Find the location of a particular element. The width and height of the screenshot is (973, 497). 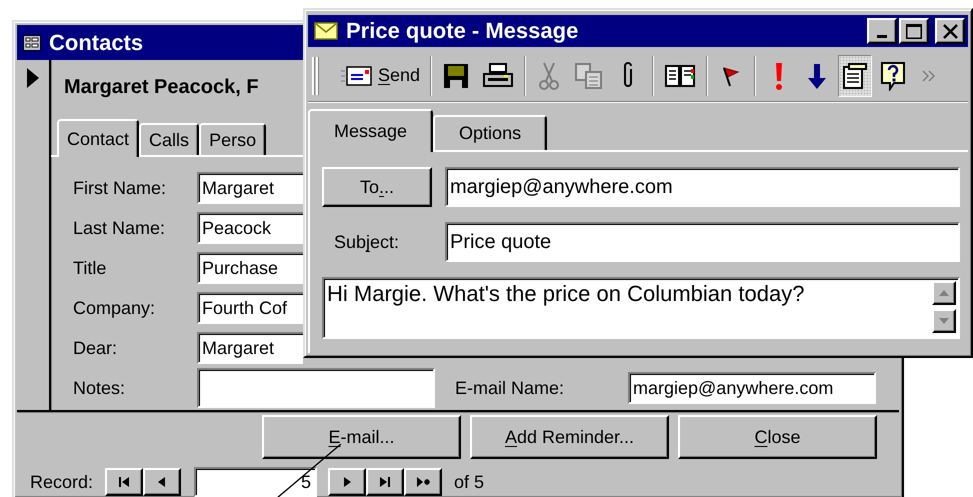

scroll-up-button is located at coordinates (944, 293).